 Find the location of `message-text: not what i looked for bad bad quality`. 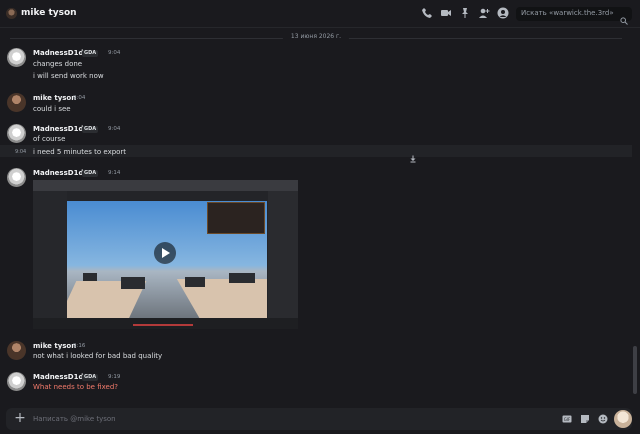

message-text: not what i looked for bad bad quality is located at coordinates (98, 356).